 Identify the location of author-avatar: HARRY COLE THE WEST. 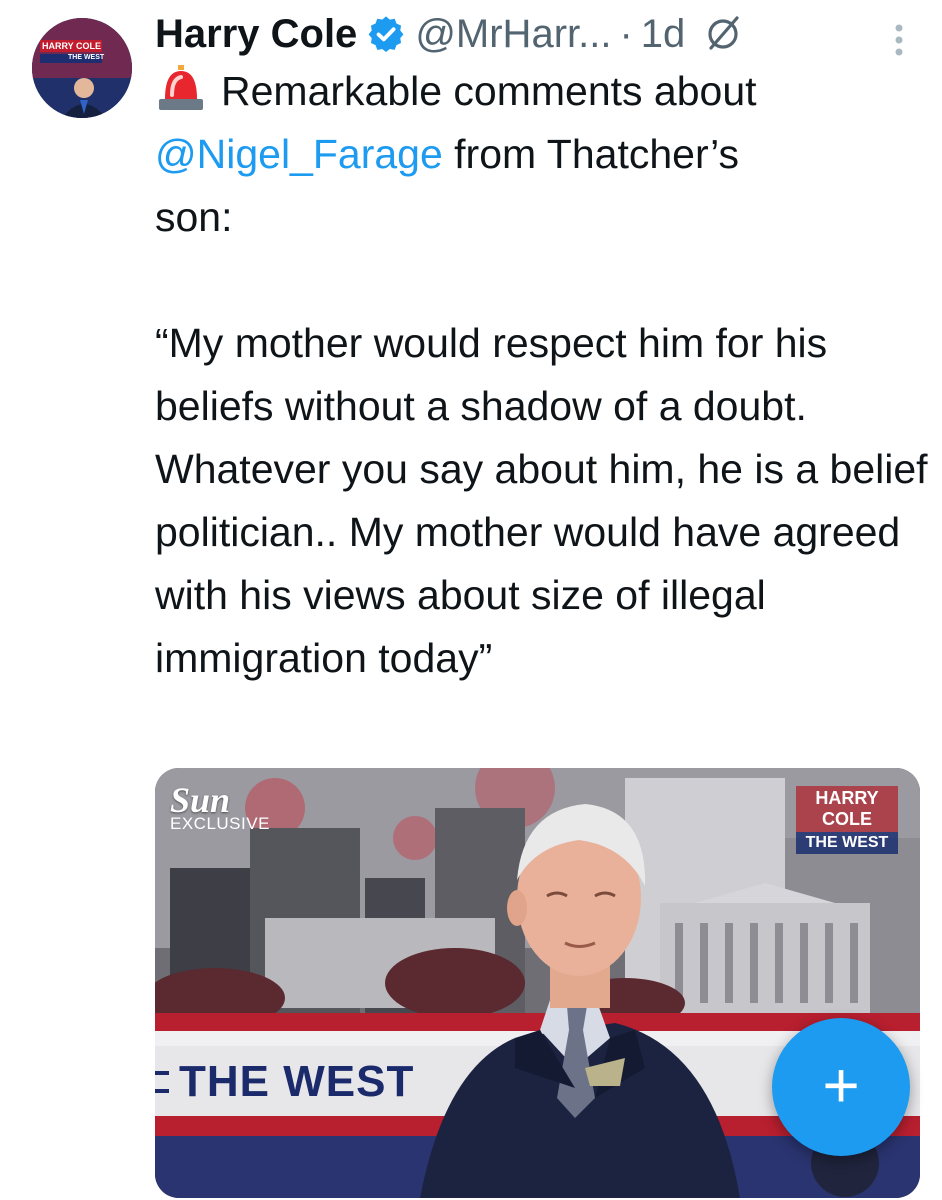
(82, 68).